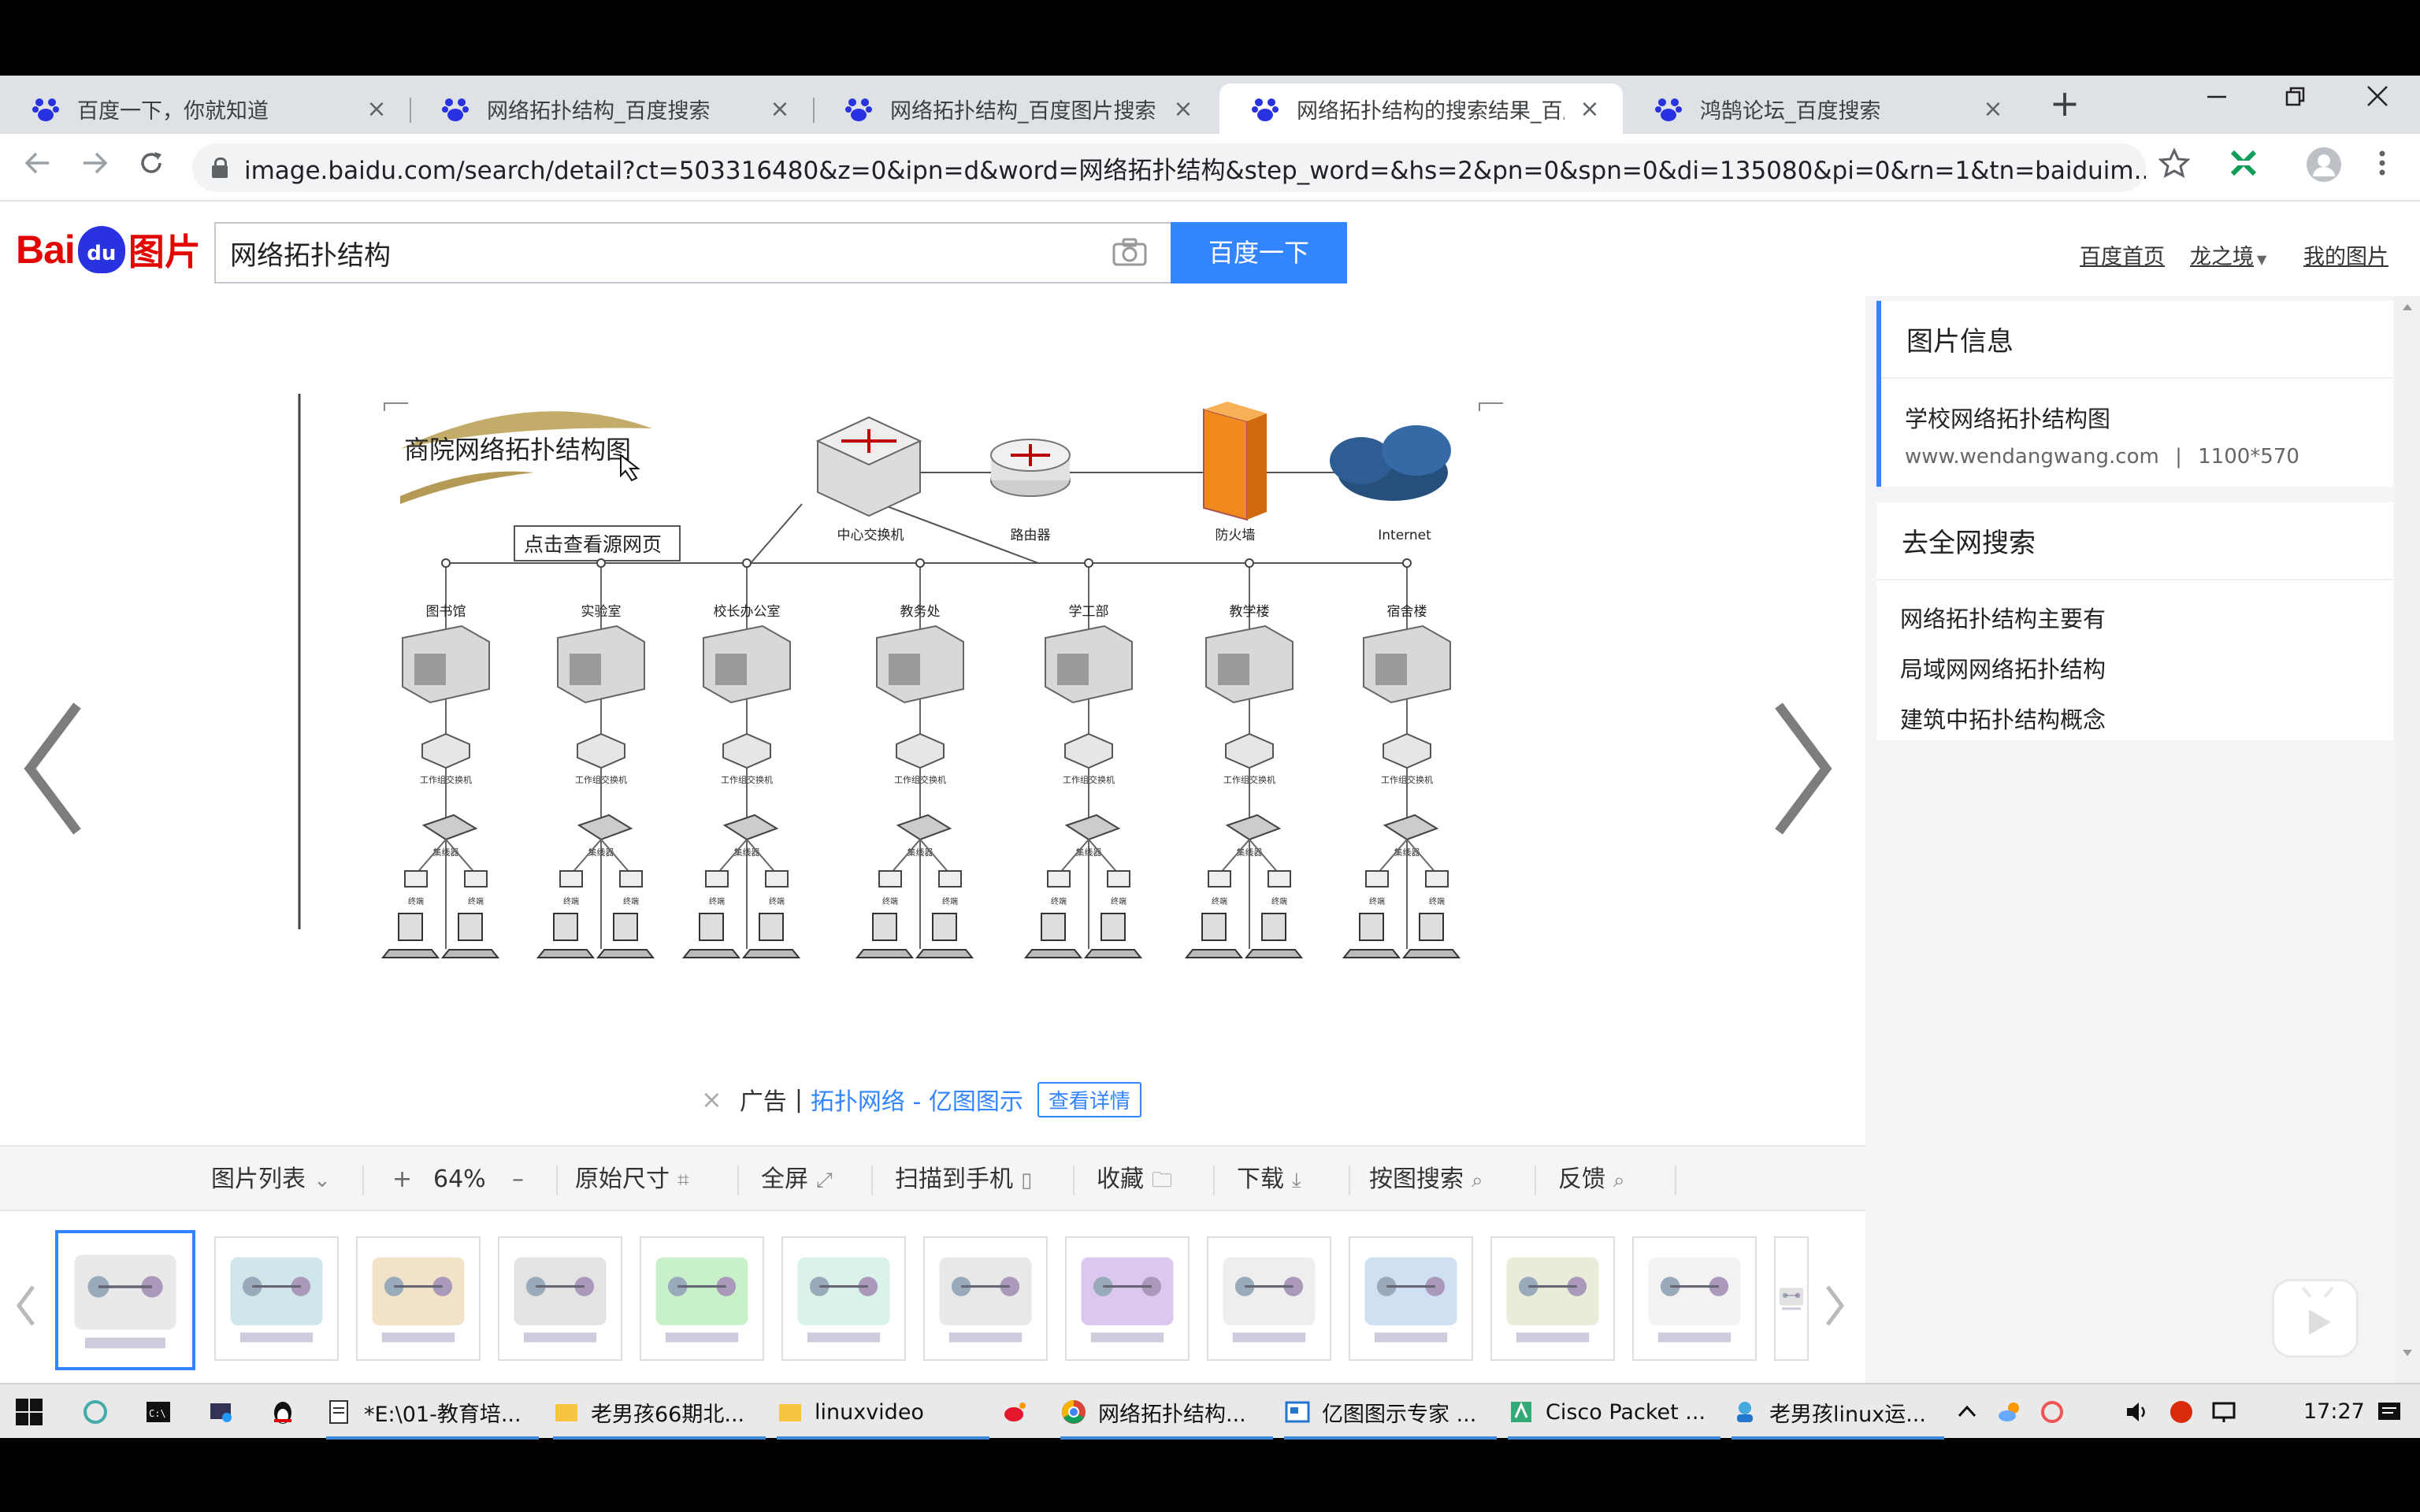 This screenshot has width=2420, height=1512. Describe the element at coordinates (164, 1412) in the screenshot. I see `taskbar-pinned-app: C:\` at that location.